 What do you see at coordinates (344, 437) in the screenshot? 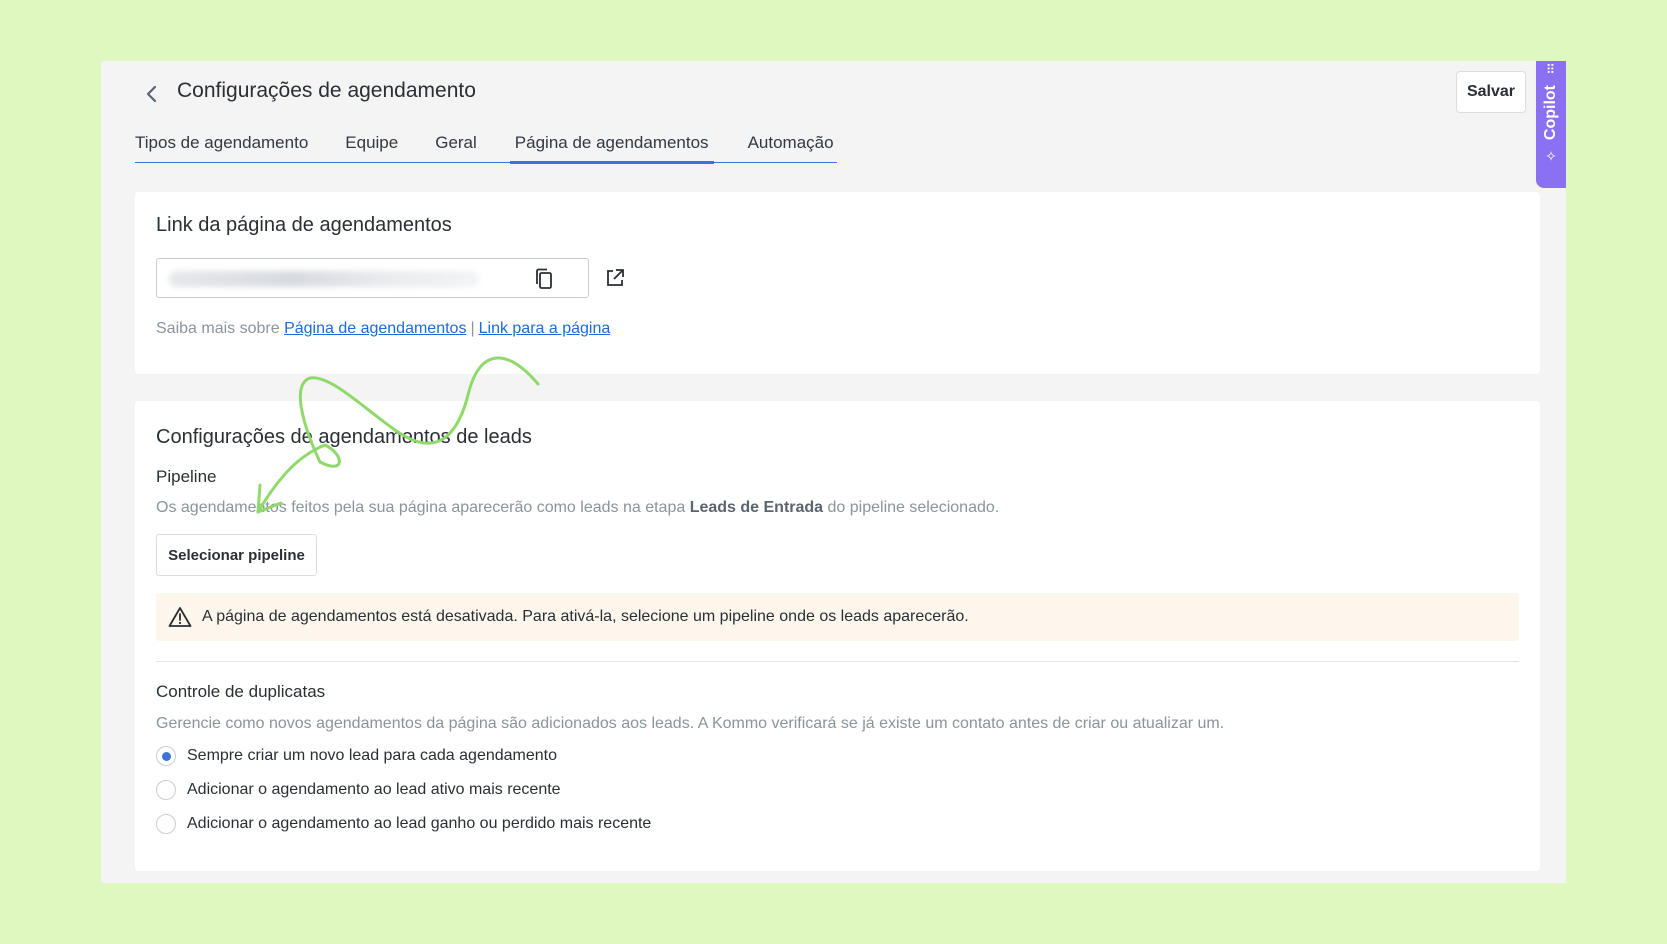
I see `leads-section-title: Configurações de agendamentos de leads` at bounding box center [344, 437].